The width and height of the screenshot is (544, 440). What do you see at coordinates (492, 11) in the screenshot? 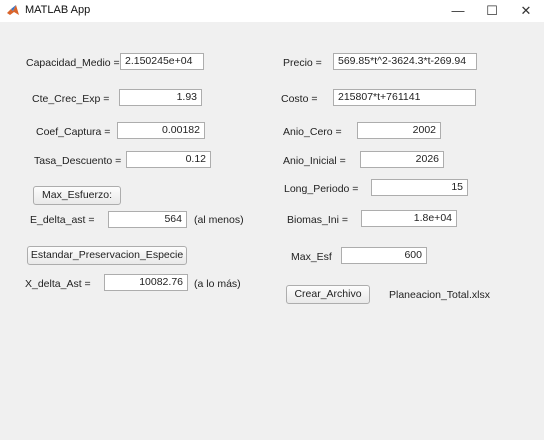
I see `maximize-button: ☐` at bounding box center [492, 11].